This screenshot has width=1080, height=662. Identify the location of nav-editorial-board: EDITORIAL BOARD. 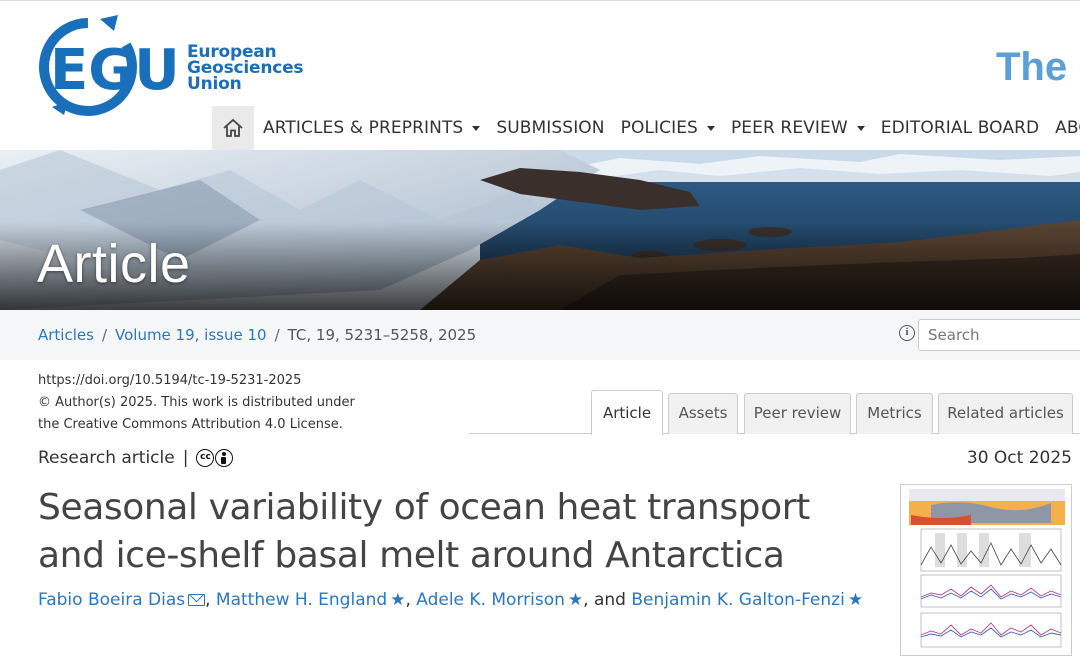
(960, 128).